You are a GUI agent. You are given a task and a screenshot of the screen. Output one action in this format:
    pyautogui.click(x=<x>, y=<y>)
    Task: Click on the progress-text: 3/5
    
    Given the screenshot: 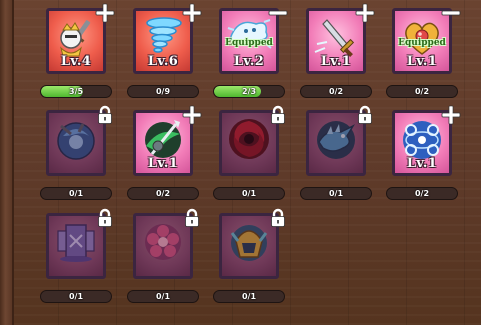 What is the action you would take?
    pyautogui.click(x=76, y=91)
    